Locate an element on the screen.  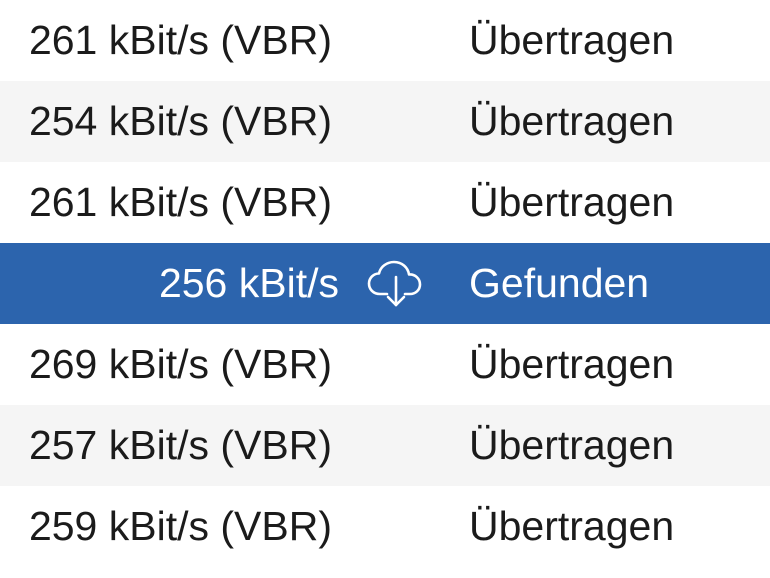
table-row: 254 kBit/s (VBR) Übertragen is located at coordinates (385, 121).